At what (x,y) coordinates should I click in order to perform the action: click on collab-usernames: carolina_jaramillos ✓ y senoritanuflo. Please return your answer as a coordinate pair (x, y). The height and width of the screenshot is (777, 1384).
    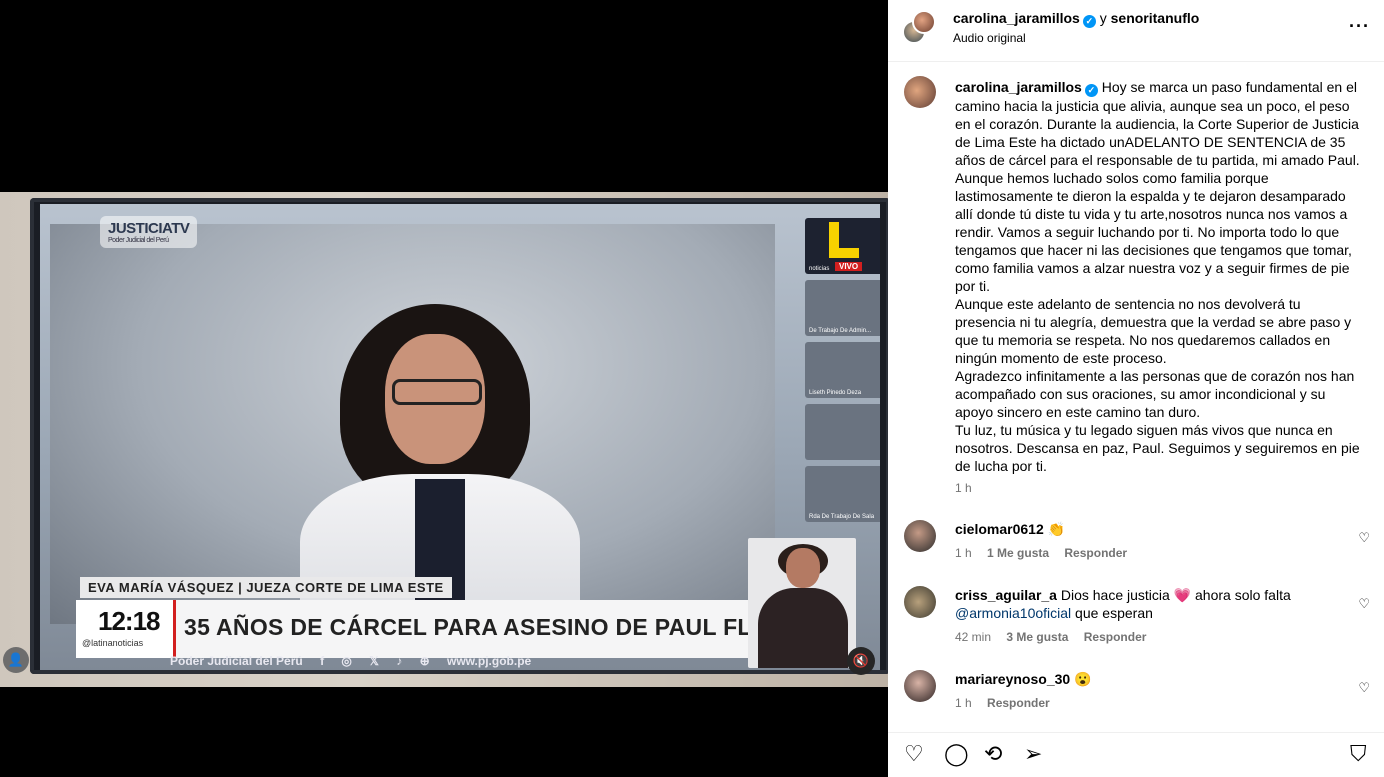
    Looking at the image, I should click on (1076, 19).